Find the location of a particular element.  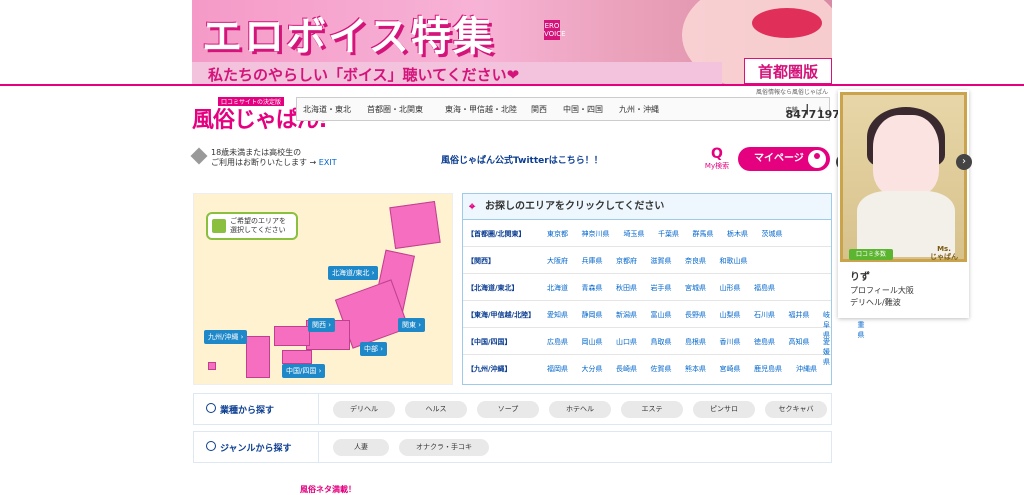

genre-chip: 人妻 is located at coordinates (361, 447).